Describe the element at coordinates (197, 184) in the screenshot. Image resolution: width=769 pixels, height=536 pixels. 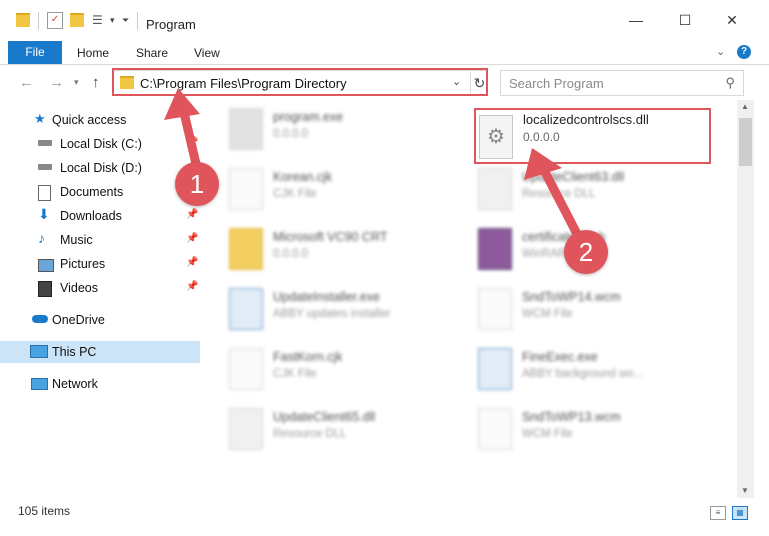
I see `callout-badge-1: 1` at that location.